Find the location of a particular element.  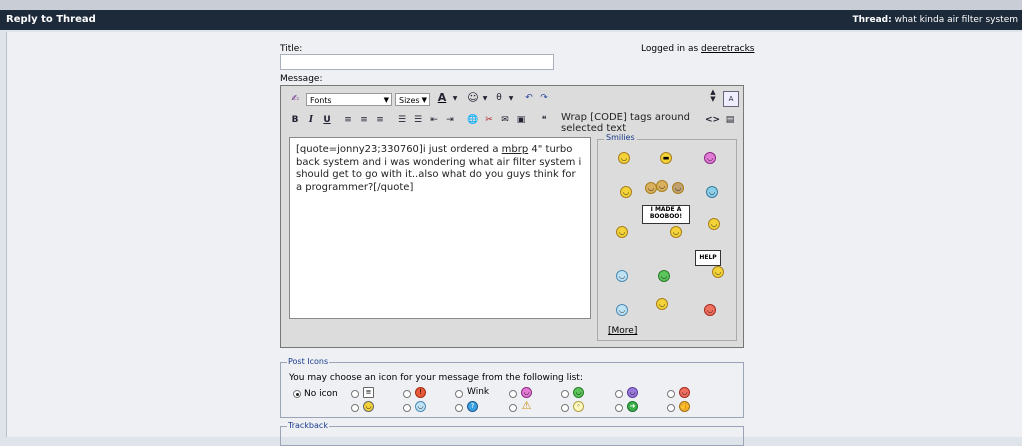

cold-icon: ◡ is located at coordinates (712, 192).